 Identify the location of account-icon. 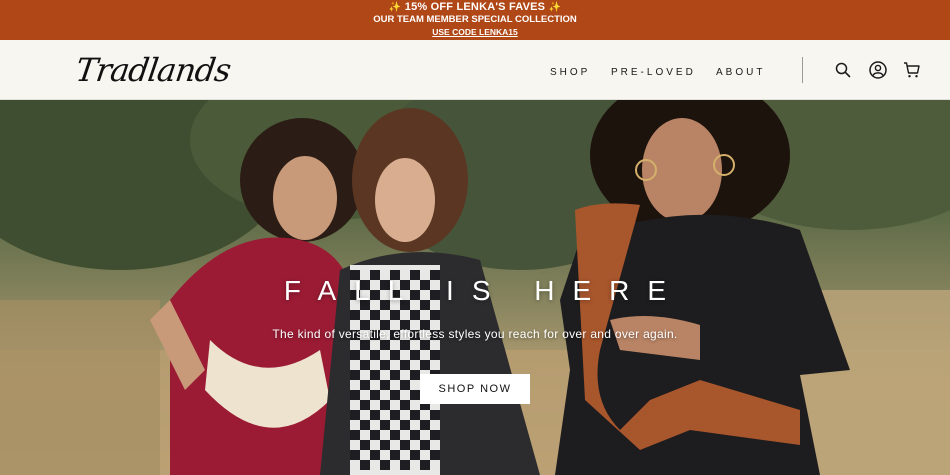
(878, 70).